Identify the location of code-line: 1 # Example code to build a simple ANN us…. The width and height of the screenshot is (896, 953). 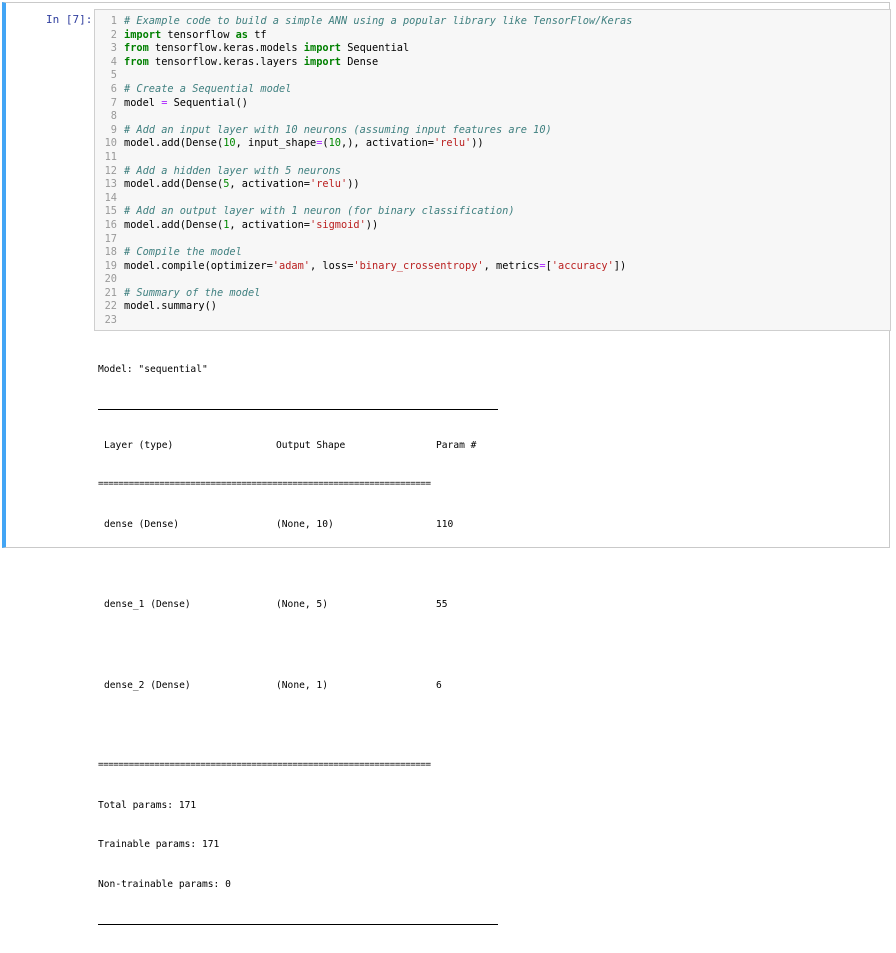
(492, 22).